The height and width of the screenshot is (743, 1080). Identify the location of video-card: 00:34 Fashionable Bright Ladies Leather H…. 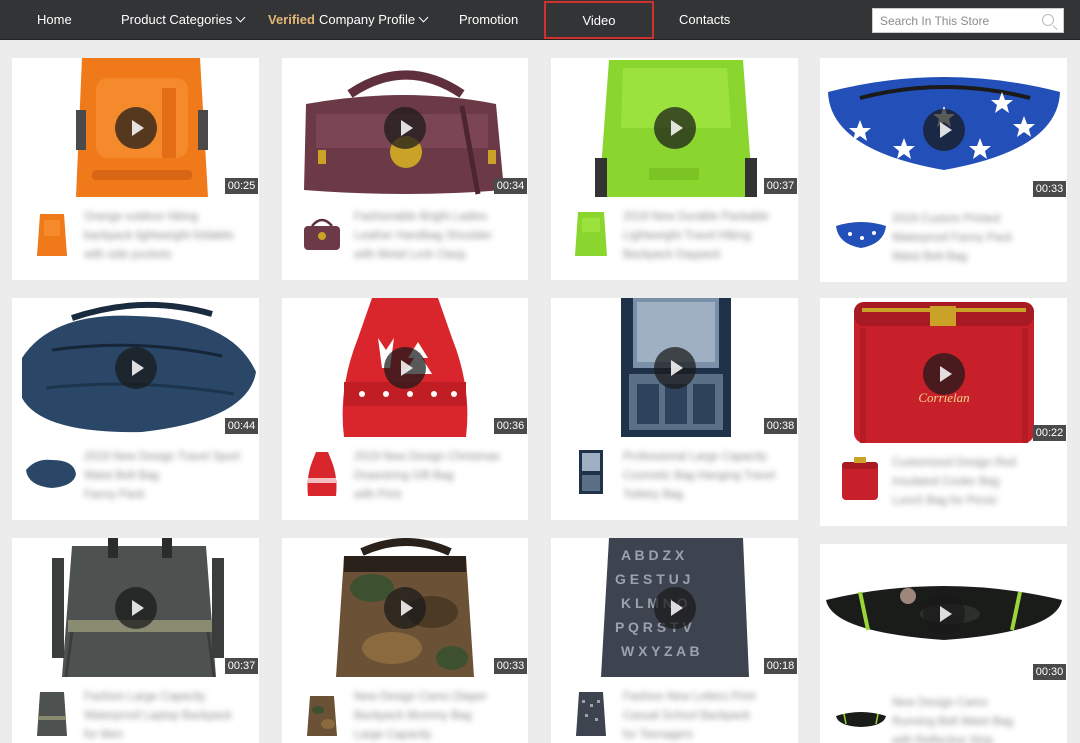
(405, 169).